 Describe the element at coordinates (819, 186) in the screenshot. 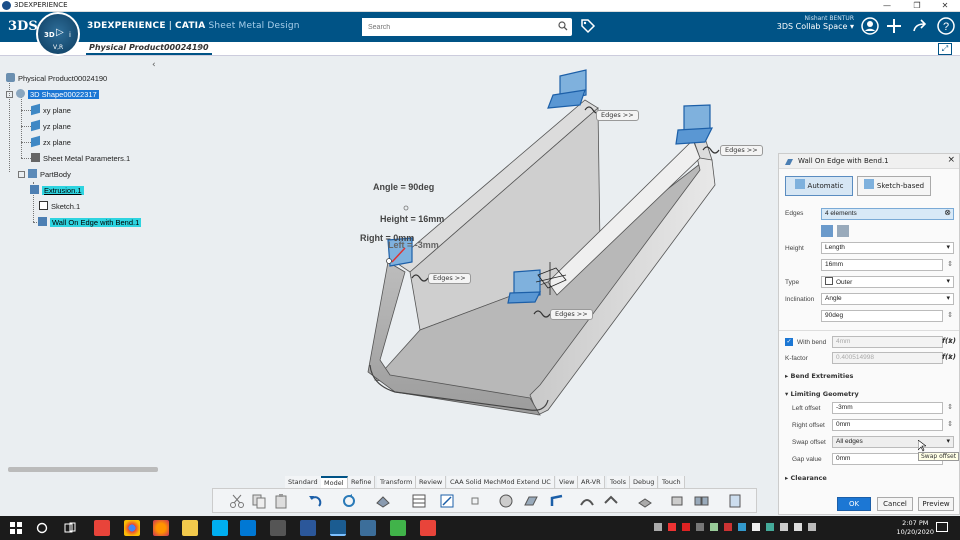

I see `automatic-mode-button: Automatic` at that location.